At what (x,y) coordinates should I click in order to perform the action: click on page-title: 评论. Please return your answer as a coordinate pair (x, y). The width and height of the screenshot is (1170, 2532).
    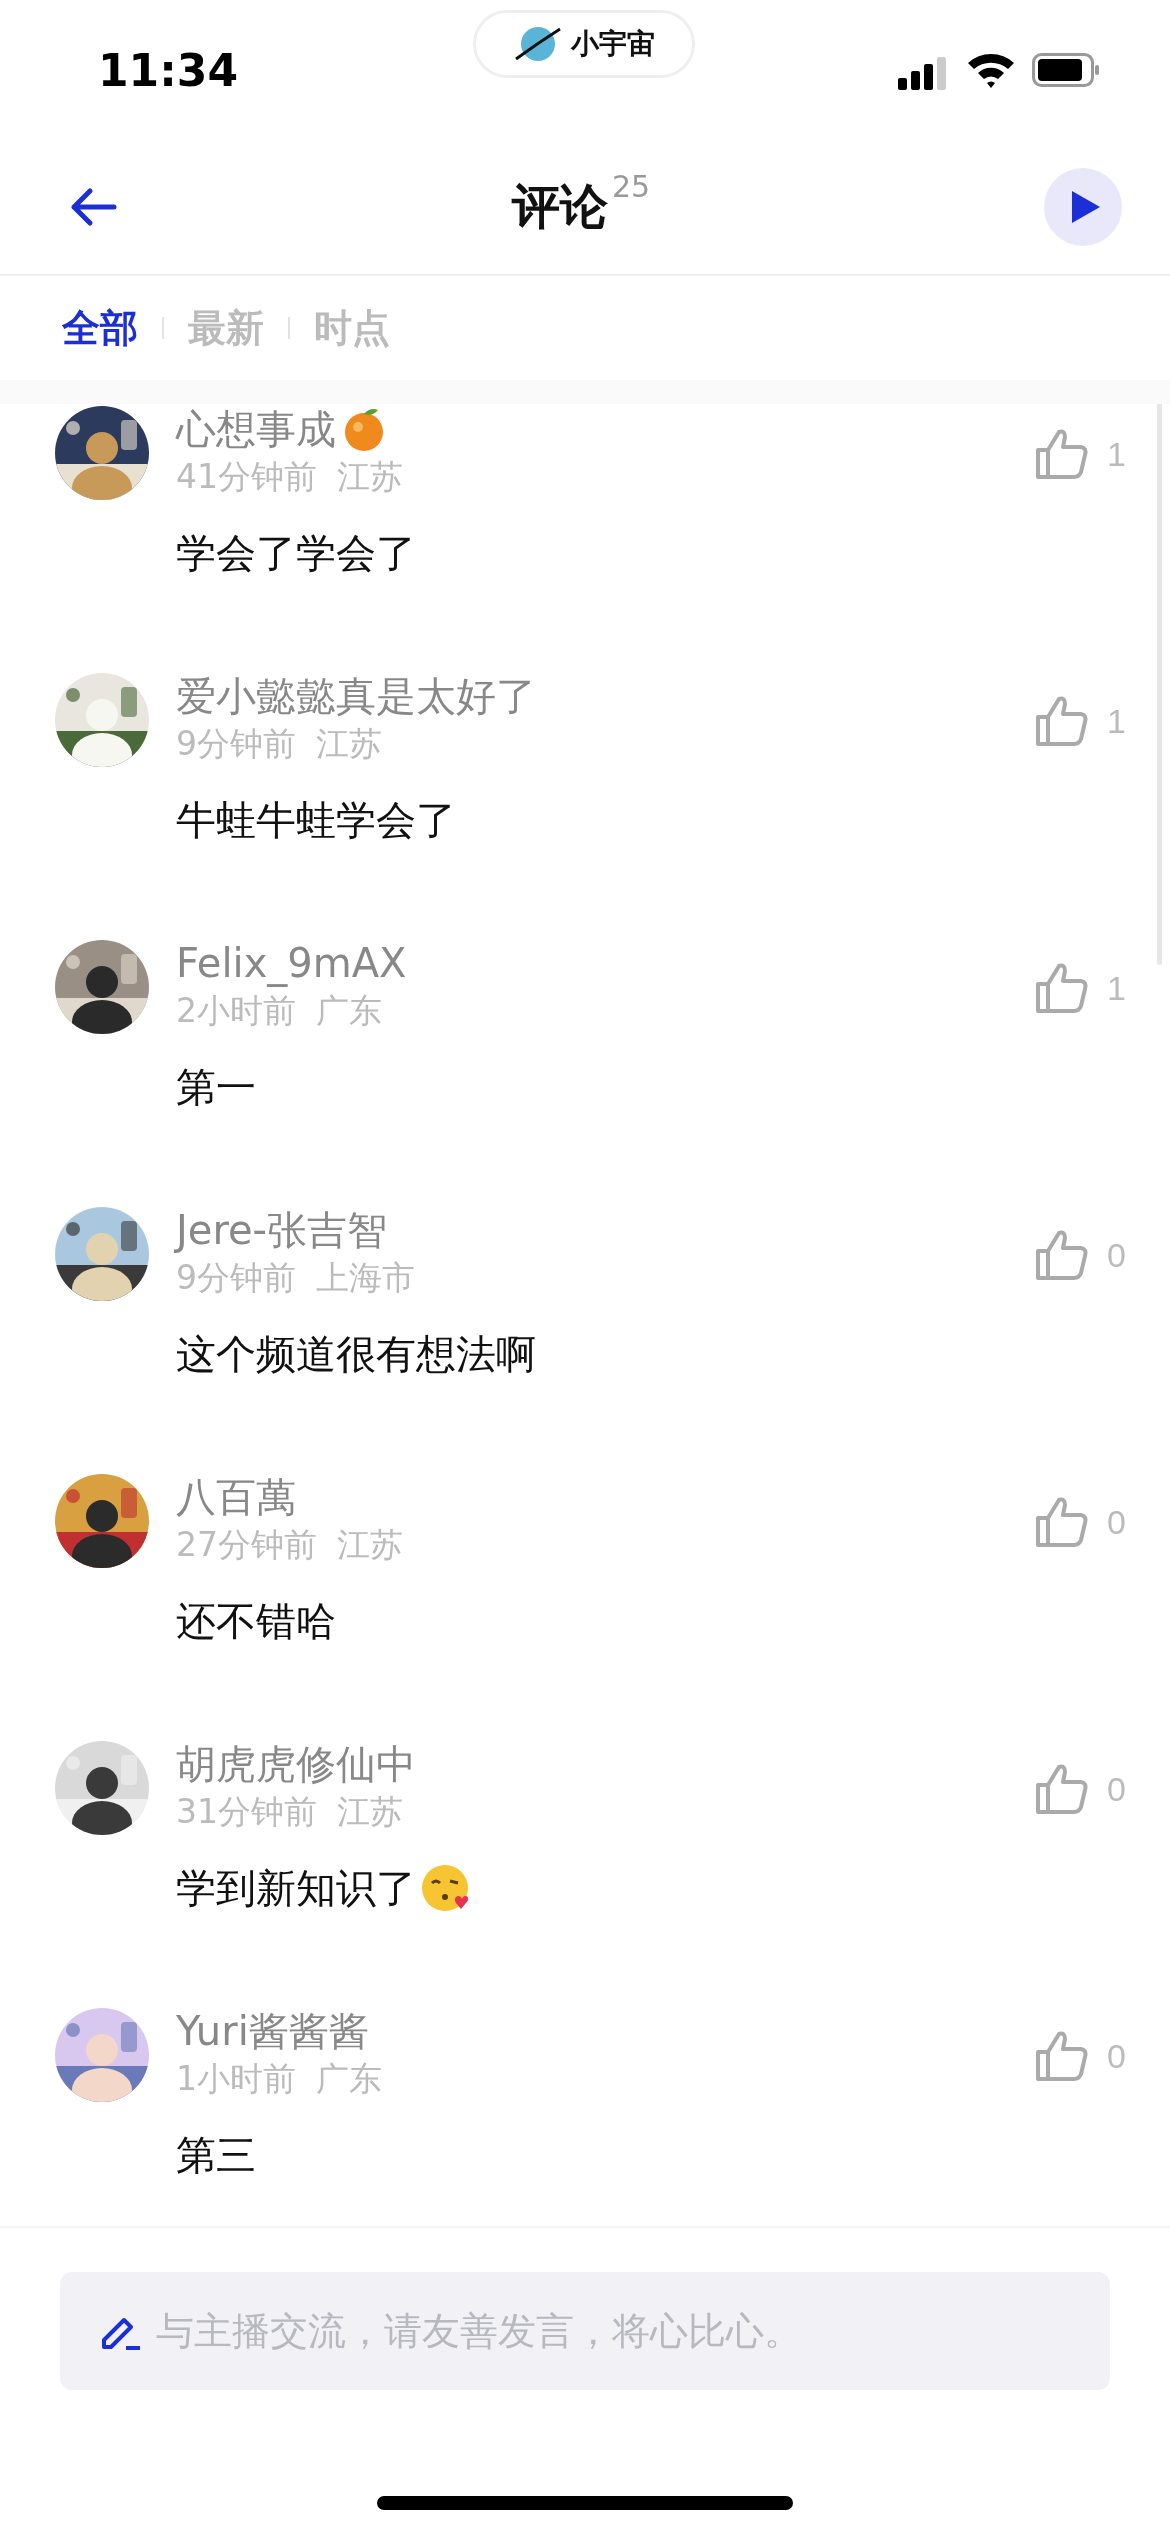
    Looking at the image, I should click on (559, 206).